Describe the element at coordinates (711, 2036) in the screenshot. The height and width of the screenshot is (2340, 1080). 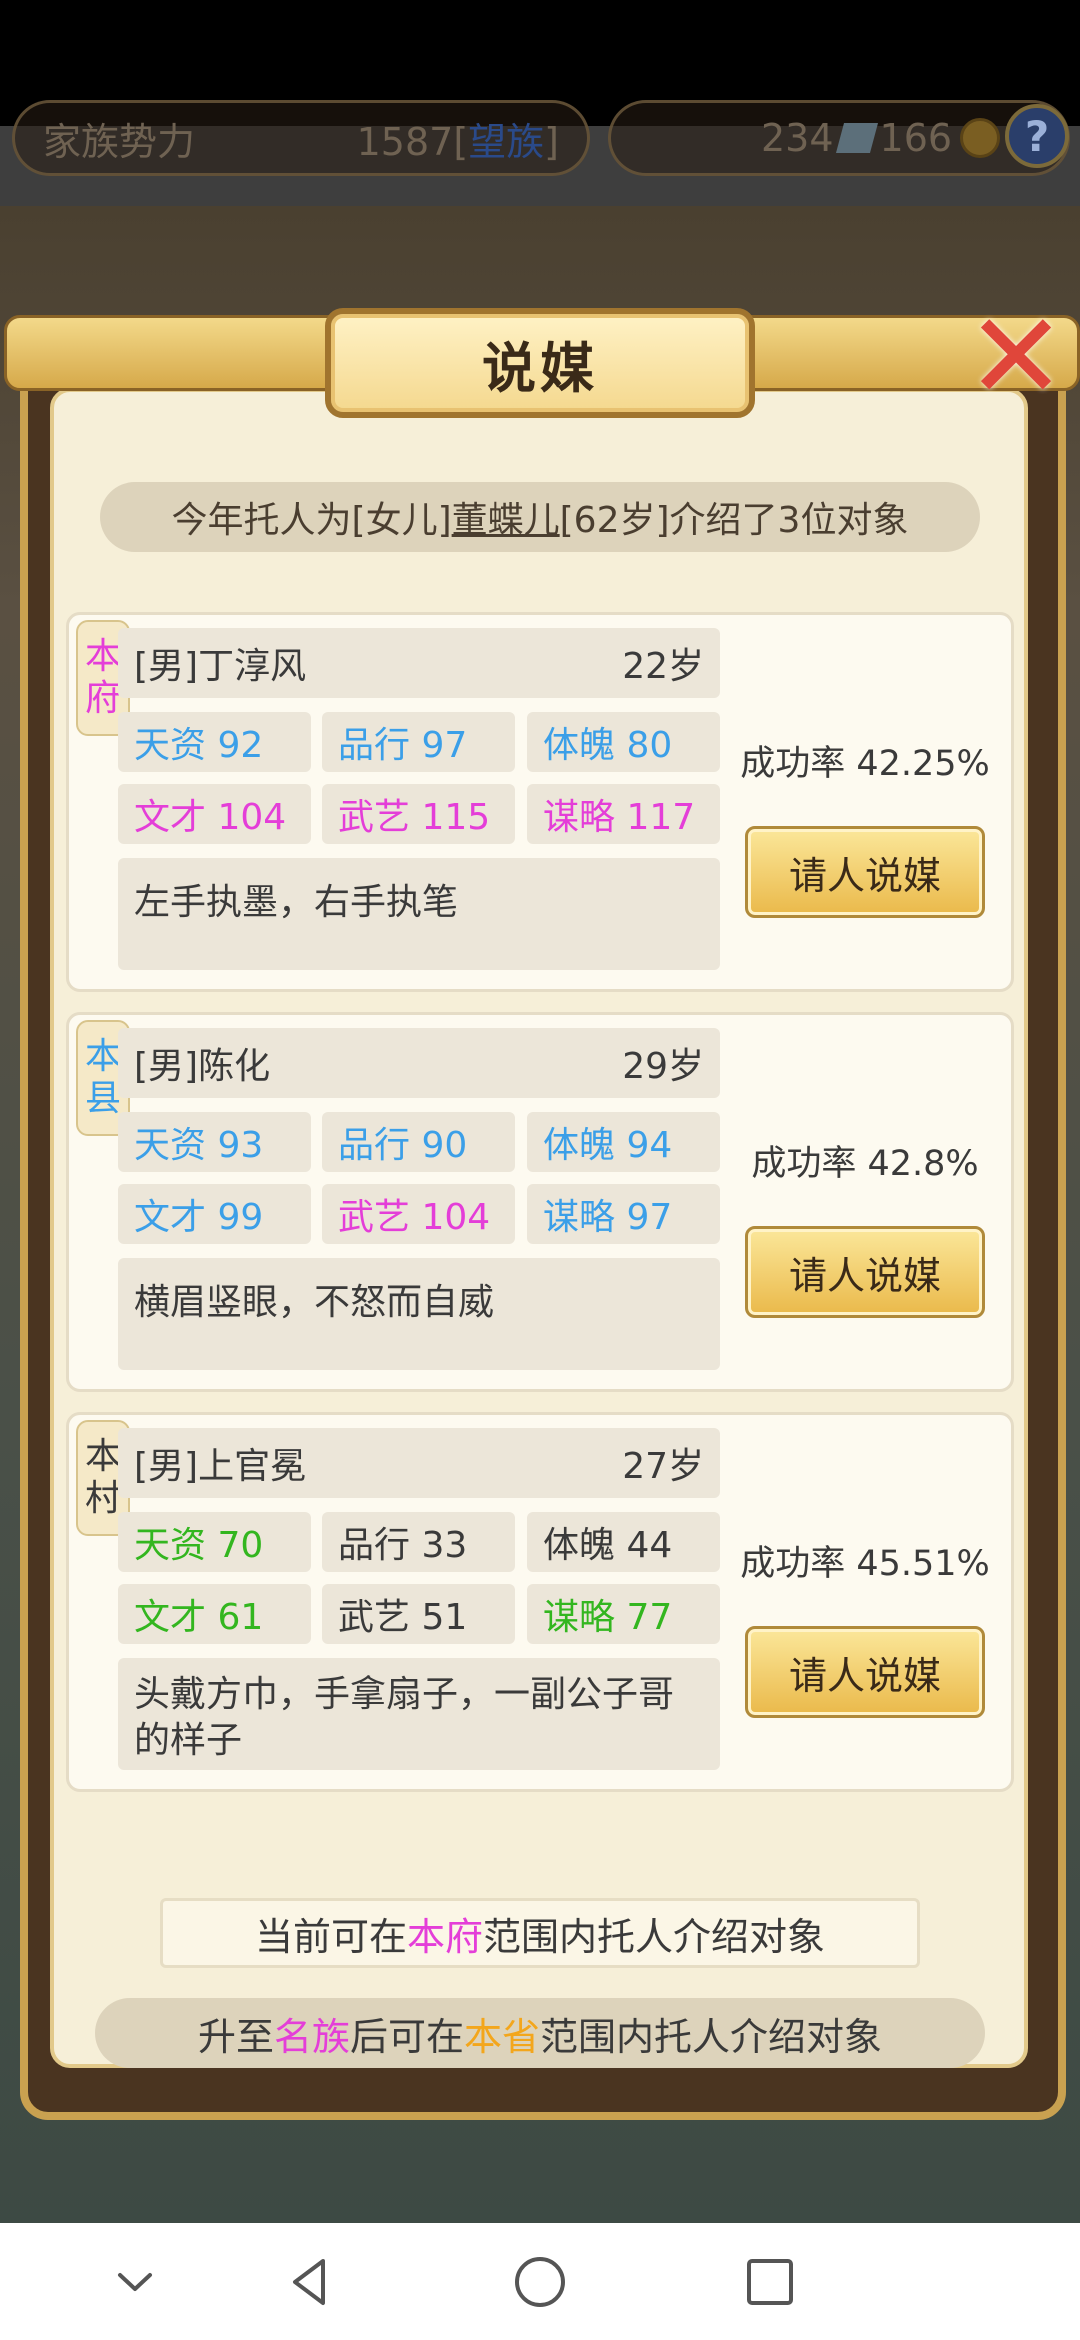
I see `upgrade-text: 范围内托人介绍对象` at that location.